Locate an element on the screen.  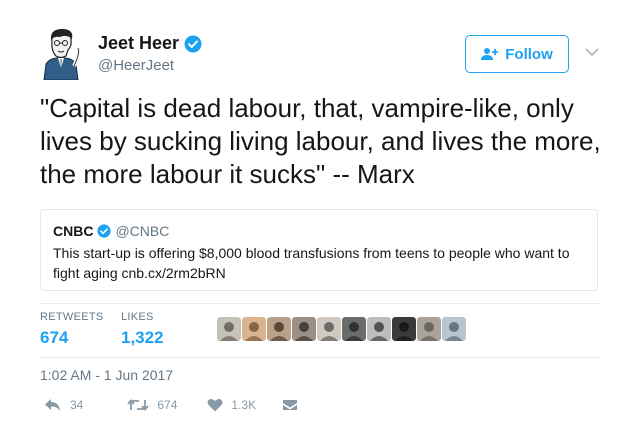
retweet-button: 674 is located at coordinates (152, 405).